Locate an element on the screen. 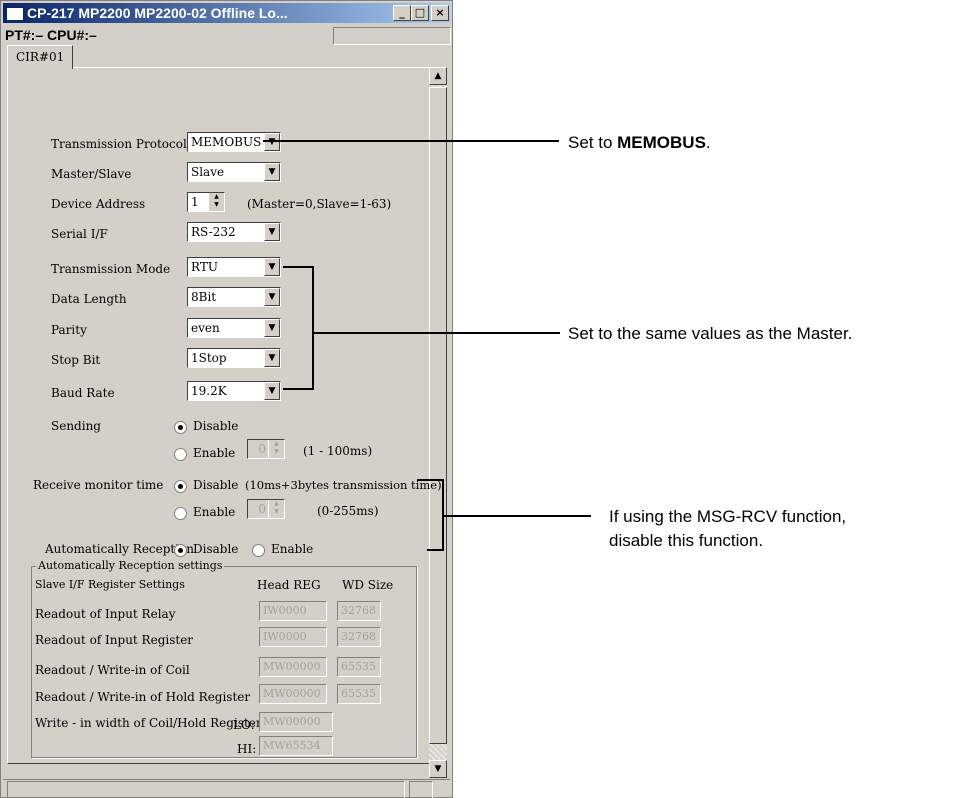 Image resolution: width=965 pixels, height=798 pixels. vertical-scrollbar: ▲ ▼ is located at coordinates (438, 422).